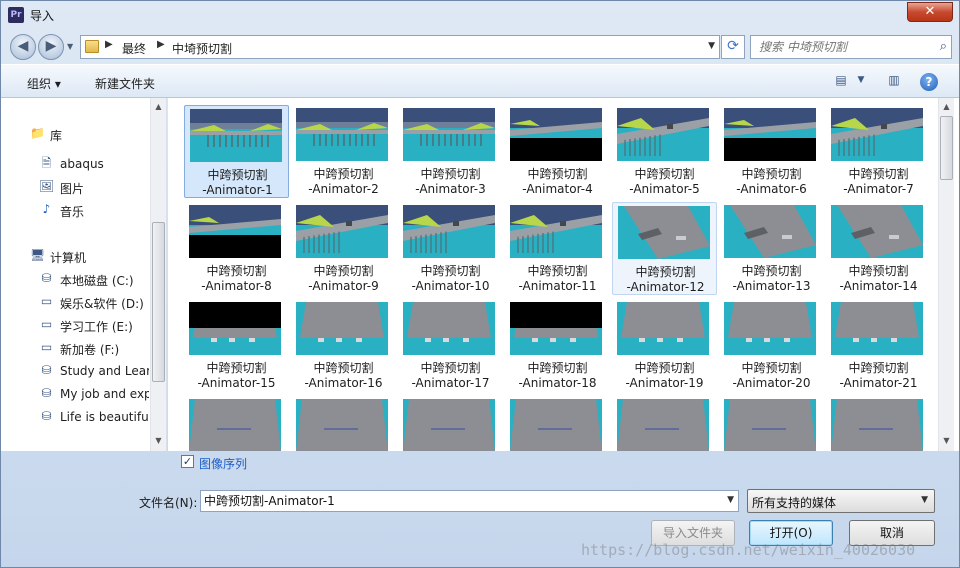  Describe the element at coordinates (894, 81) in the screenshot. I see `preview-pane-icon: ▥` at that location.